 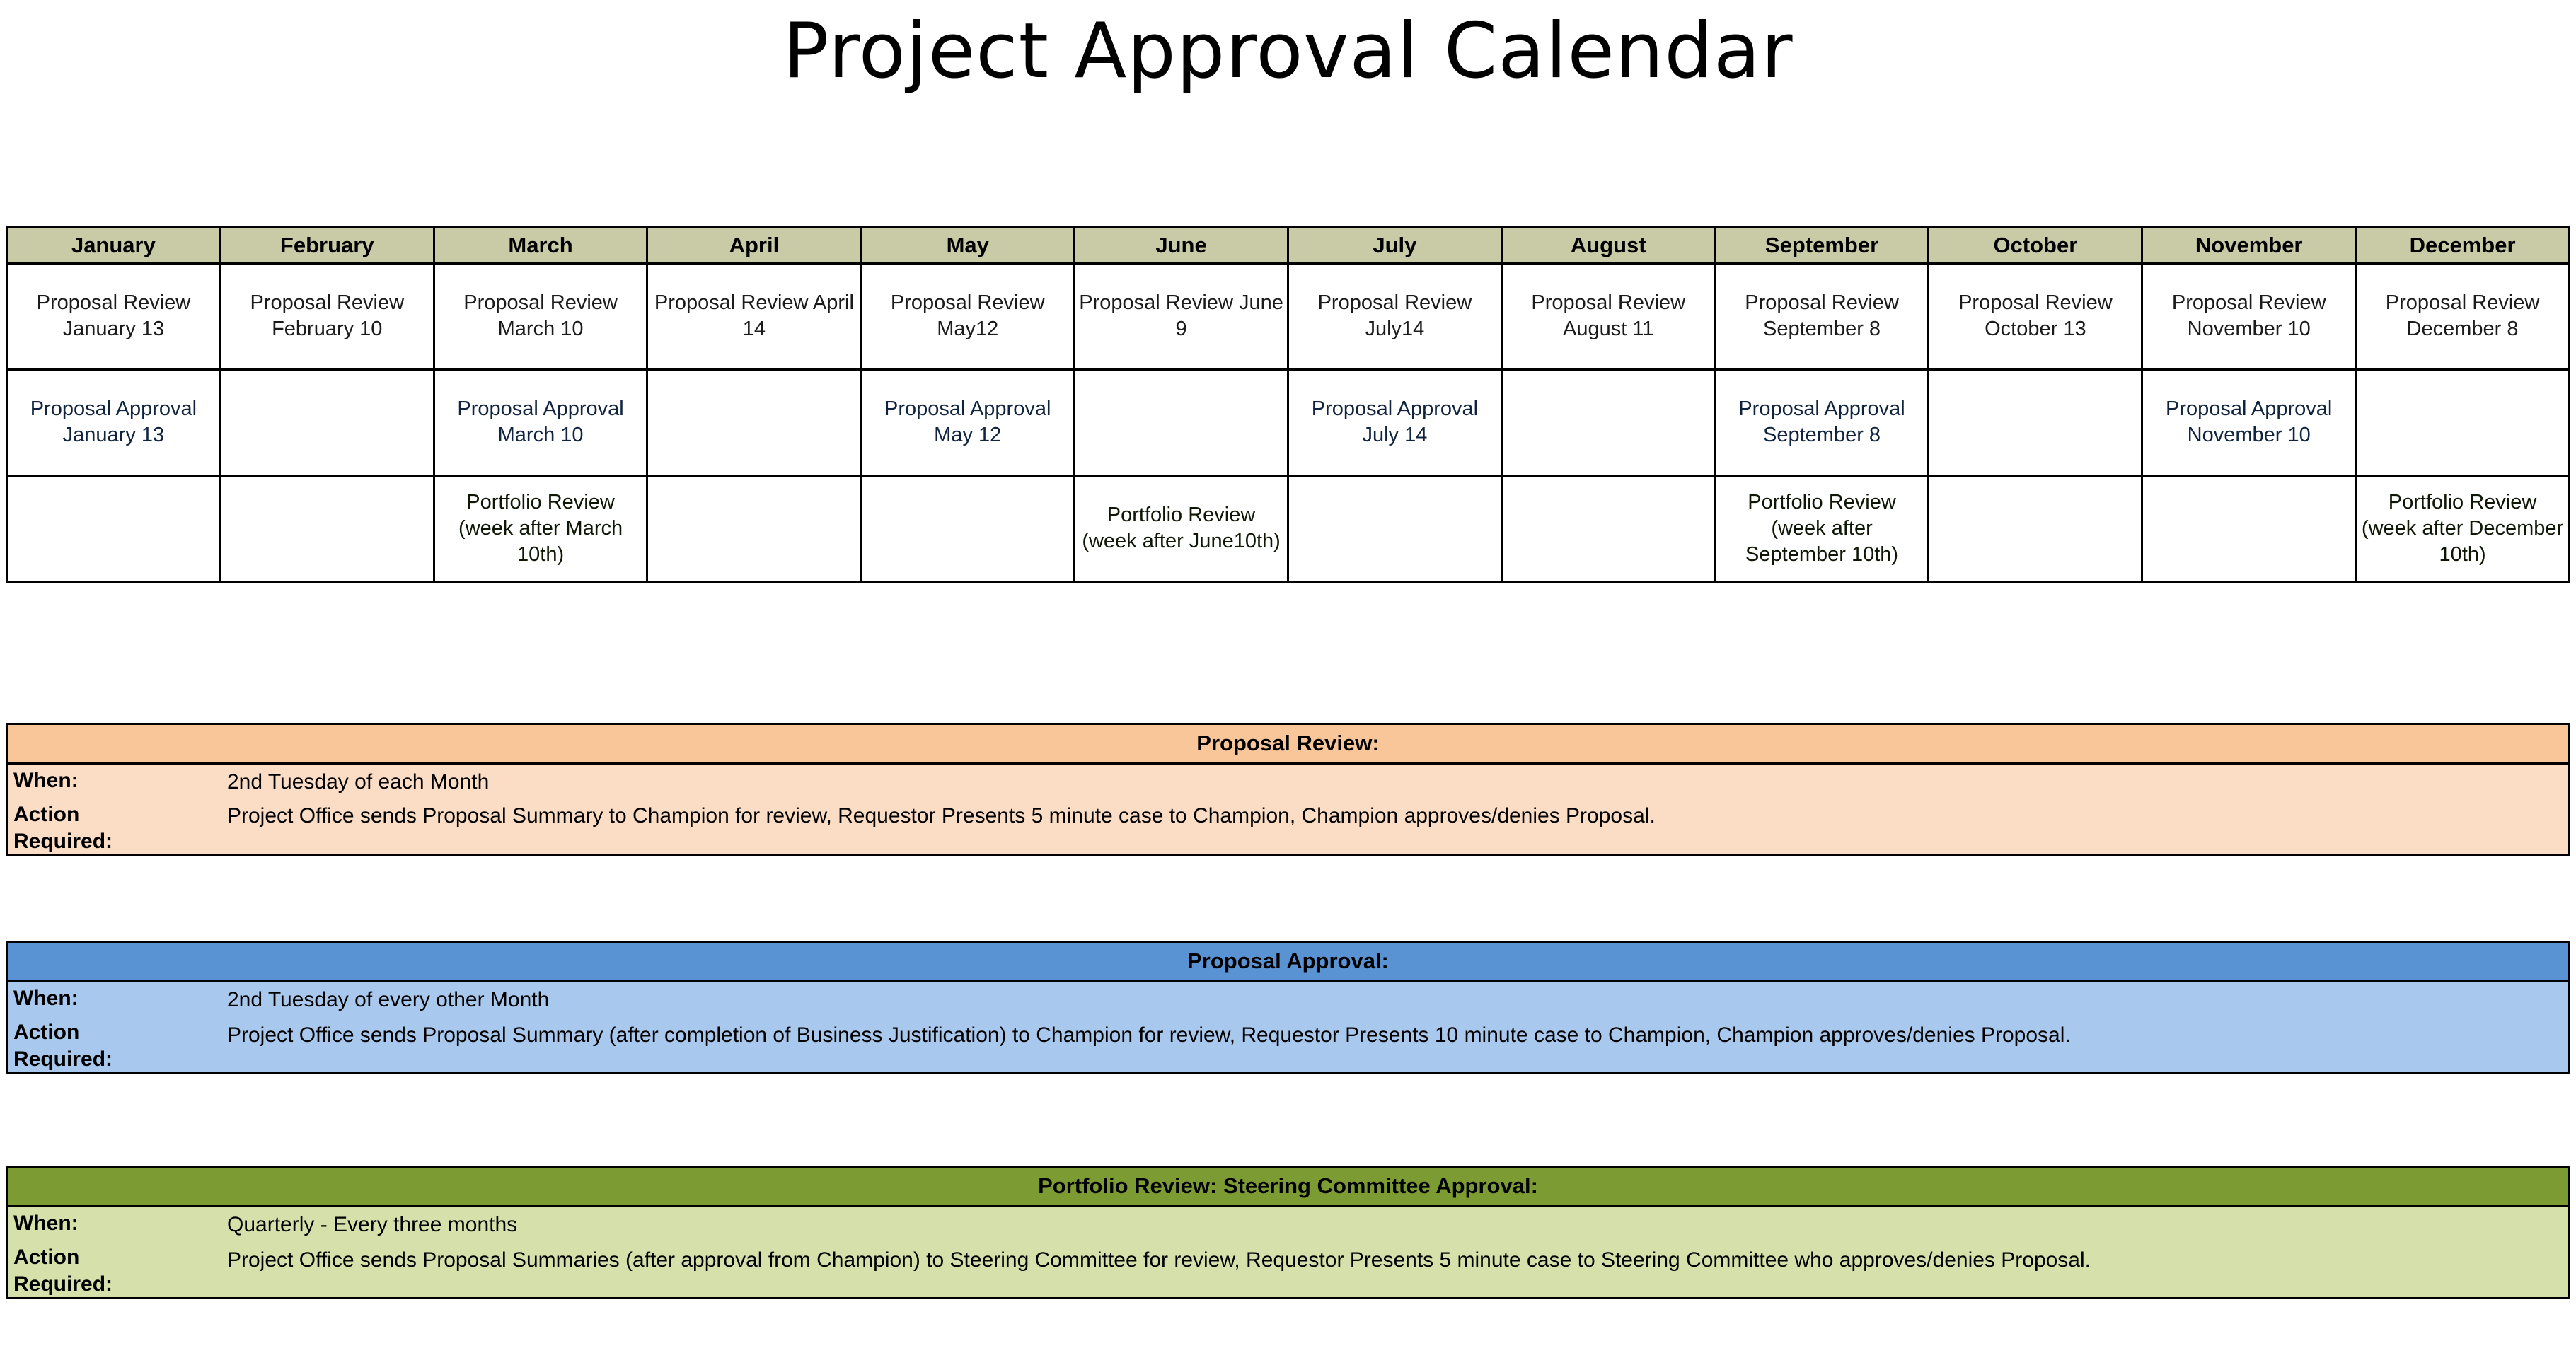 I want to click on calendar-cell: Proposal Review May12, so click(x=968, y=316).